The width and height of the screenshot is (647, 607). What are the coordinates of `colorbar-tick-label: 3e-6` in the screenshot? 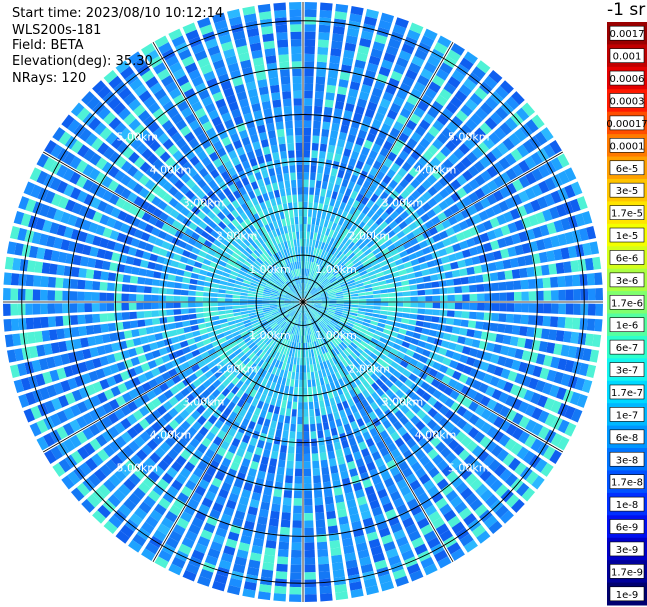 It's located at (627, 281).